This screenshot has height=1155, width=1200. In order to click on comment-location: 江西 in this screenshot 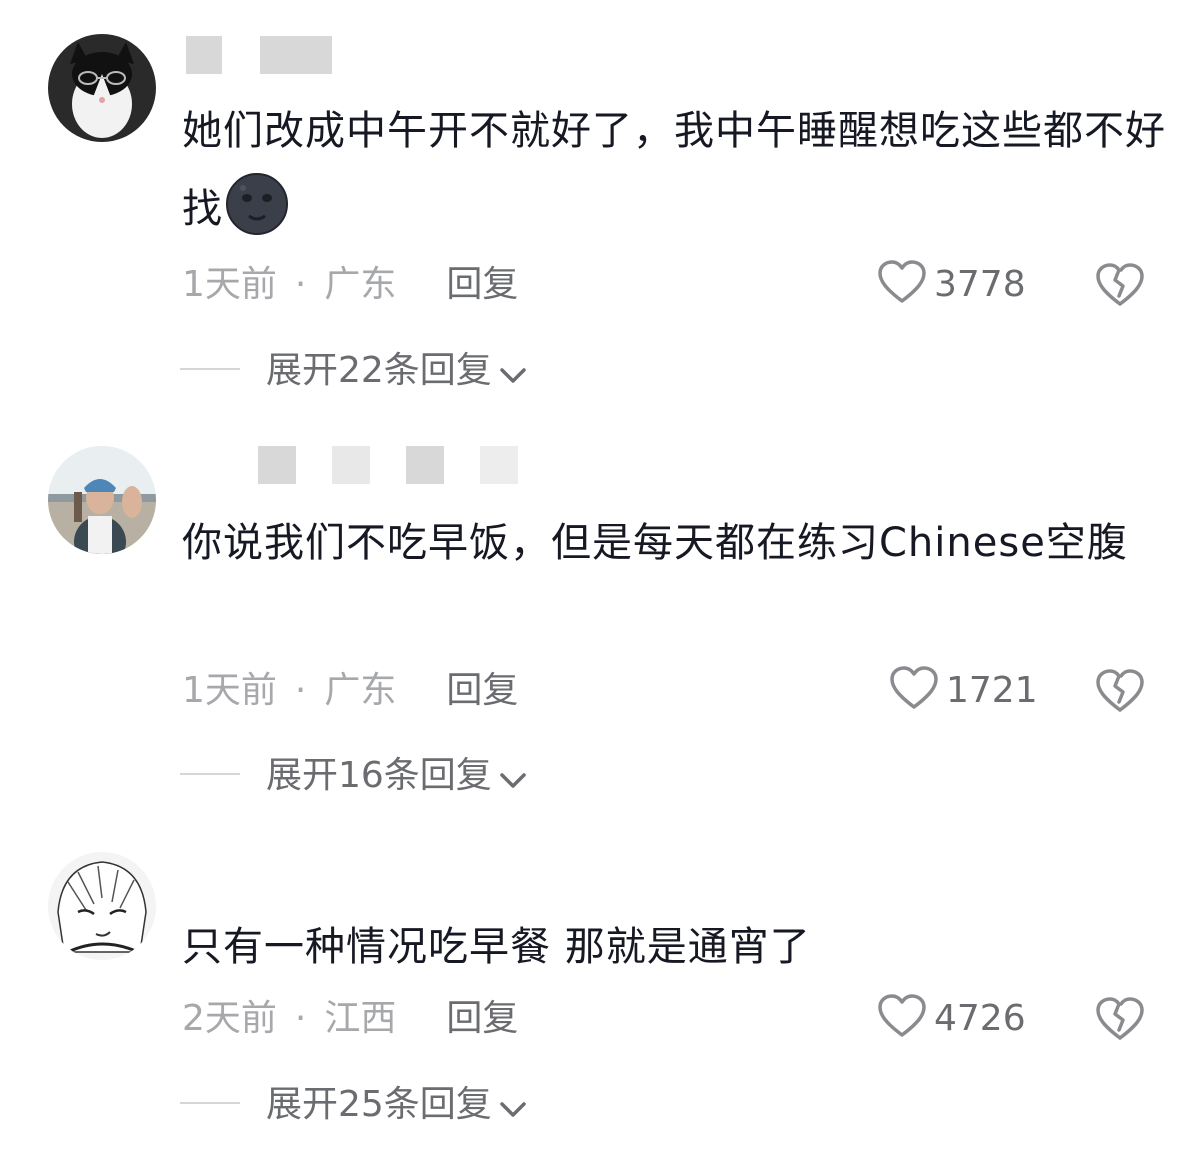, I will do `click(360, 1018)`.